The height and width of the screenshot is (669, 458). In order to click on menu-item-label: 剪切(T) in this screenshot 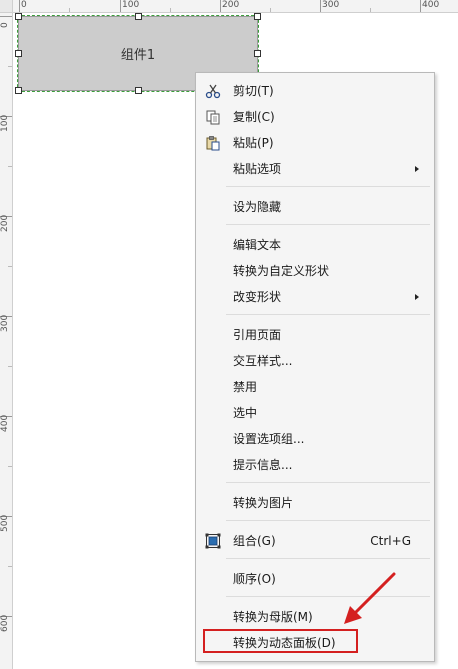, I will do `click(253, 91)`.